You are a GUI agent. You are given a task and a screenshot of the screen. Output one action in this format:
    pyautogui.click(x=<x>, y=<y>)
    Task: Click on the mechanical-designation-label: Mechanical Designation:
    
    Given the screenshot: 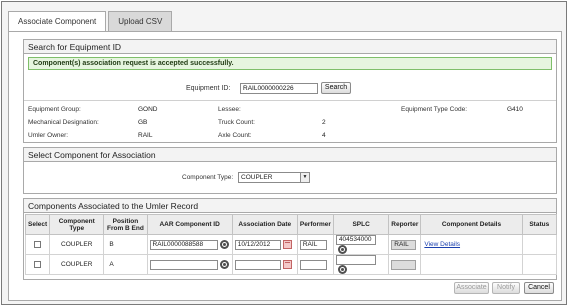 What is the action you would take?
    pyautogui.click(x=63, y=122)
    